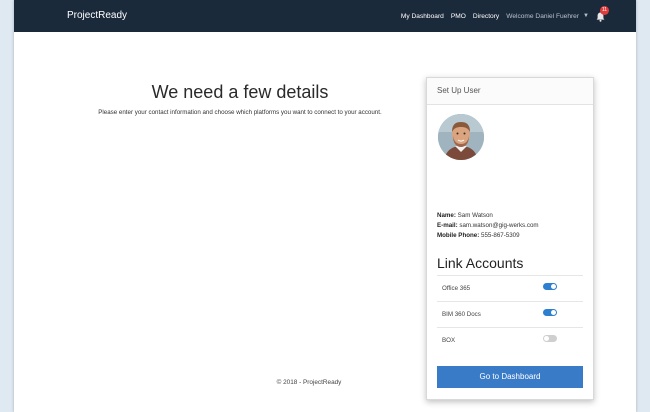 Image resolution: width=650 pixels, height=412 pixels. What do you see at coordinates (486, 16) in the screenshot?
I see `nav-link-directory: Directory` at bounding box center [486, 16].